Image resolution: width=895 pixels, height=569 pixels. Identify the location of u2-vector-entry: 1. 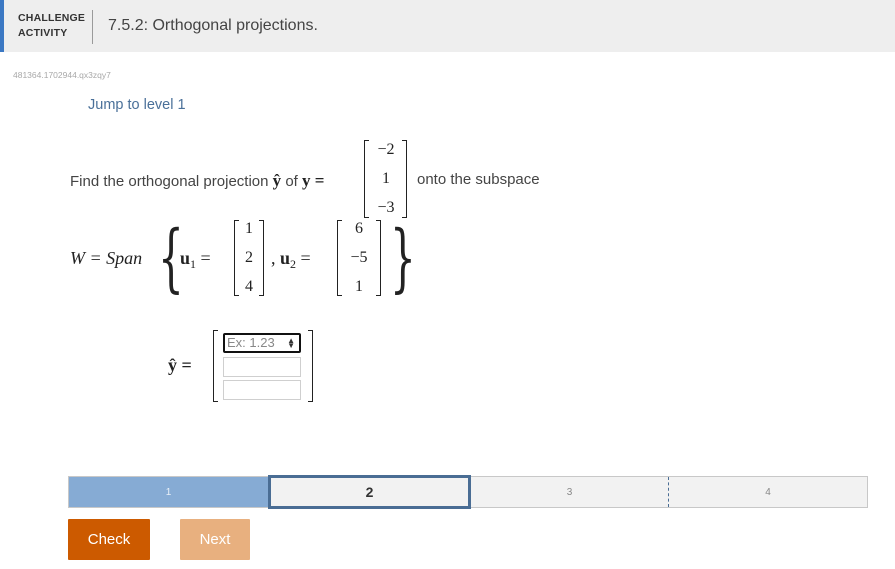
(359, 286).